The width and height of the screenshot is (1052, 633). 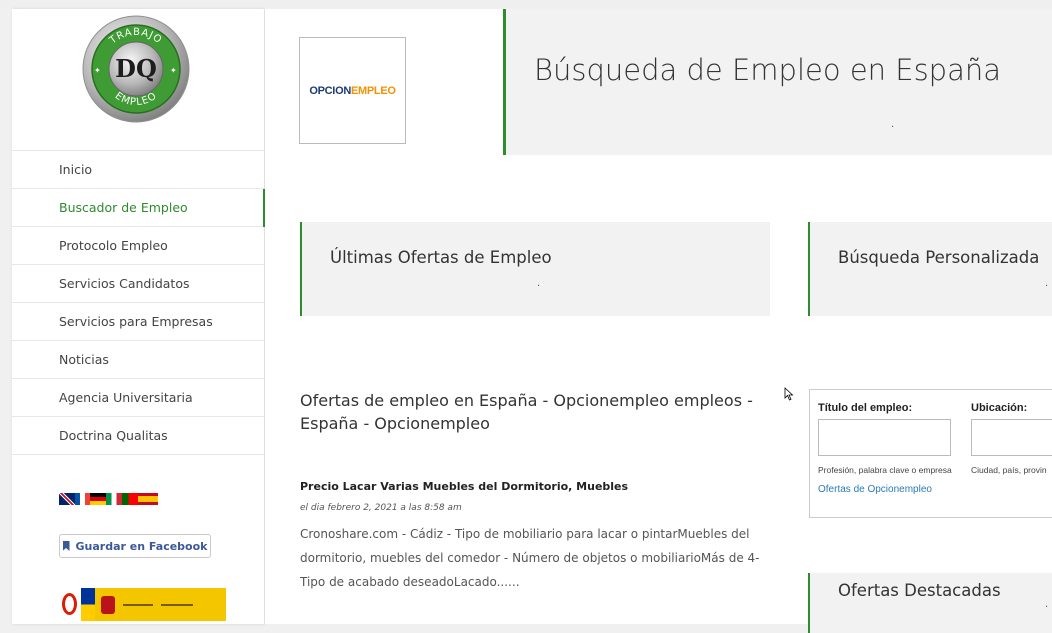 I want to click on job-title-input, so click(x=884, y=437).